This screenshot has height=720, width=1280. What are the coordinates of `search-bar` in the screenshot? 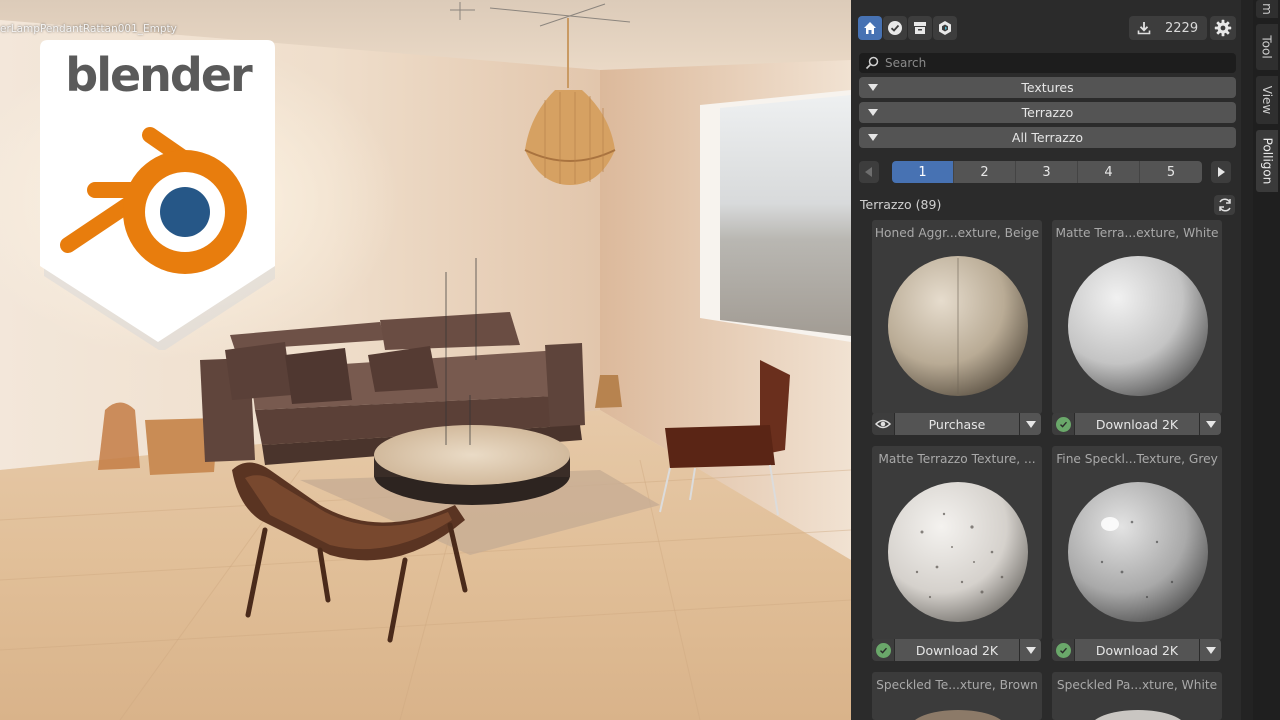 It's located at (1047, 63).